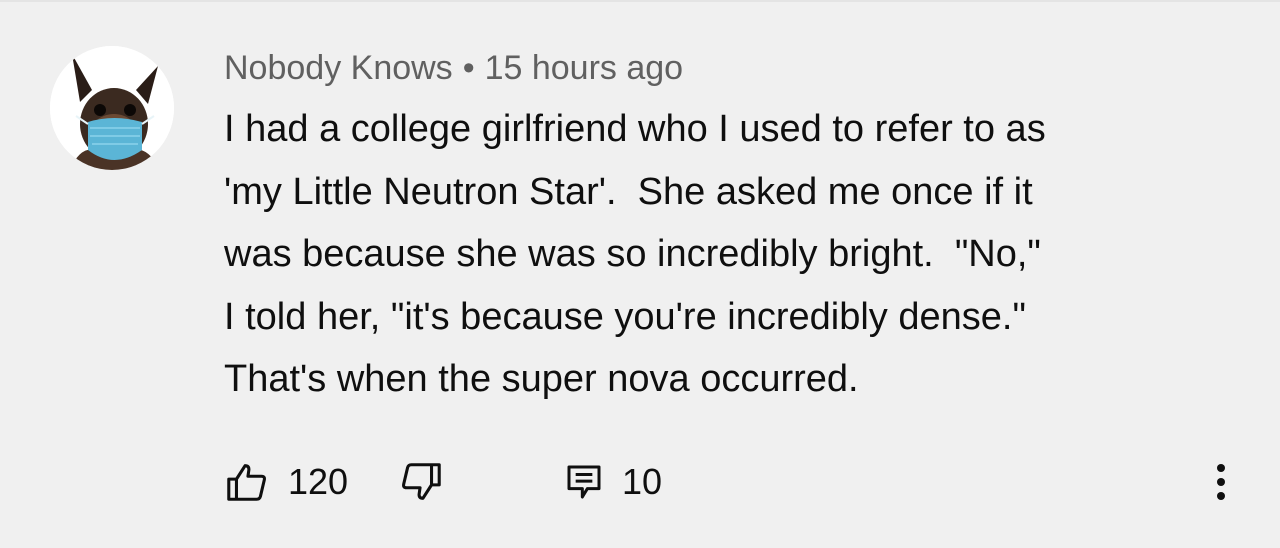 This screenshot has height=548, width=1280. I want to click on reply-count: 10, so click(642, 481).